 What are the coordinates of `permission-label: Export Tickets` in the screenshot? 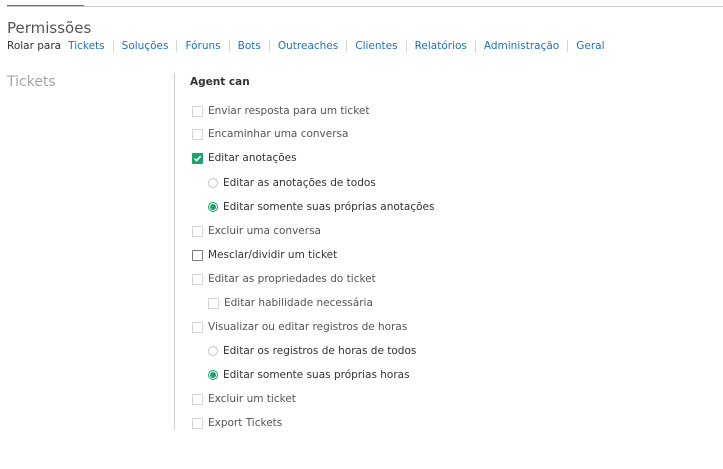 It's located at (245, 423).